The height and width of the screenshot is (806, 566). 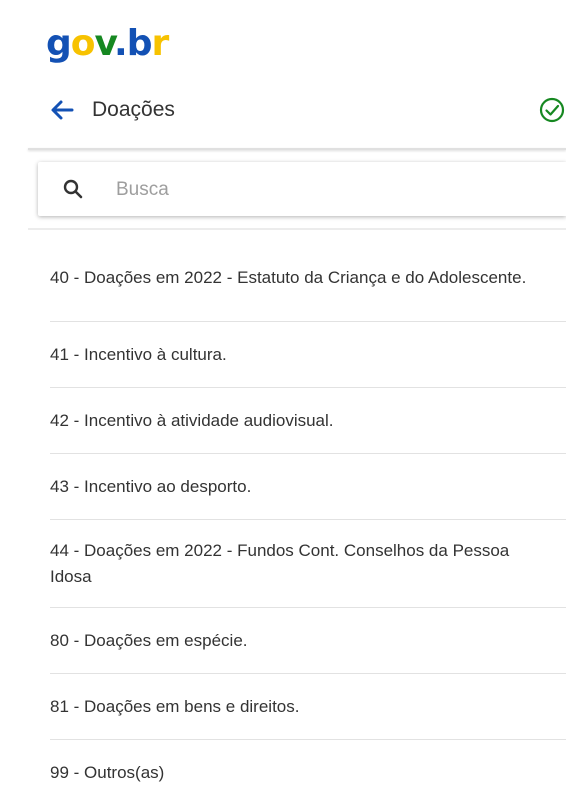 What do you see at coordinates (138, 354) in the screenshot?
I see `list-item-label: 41 - Incentivo à cultura.` at bounding box center [138, 354].